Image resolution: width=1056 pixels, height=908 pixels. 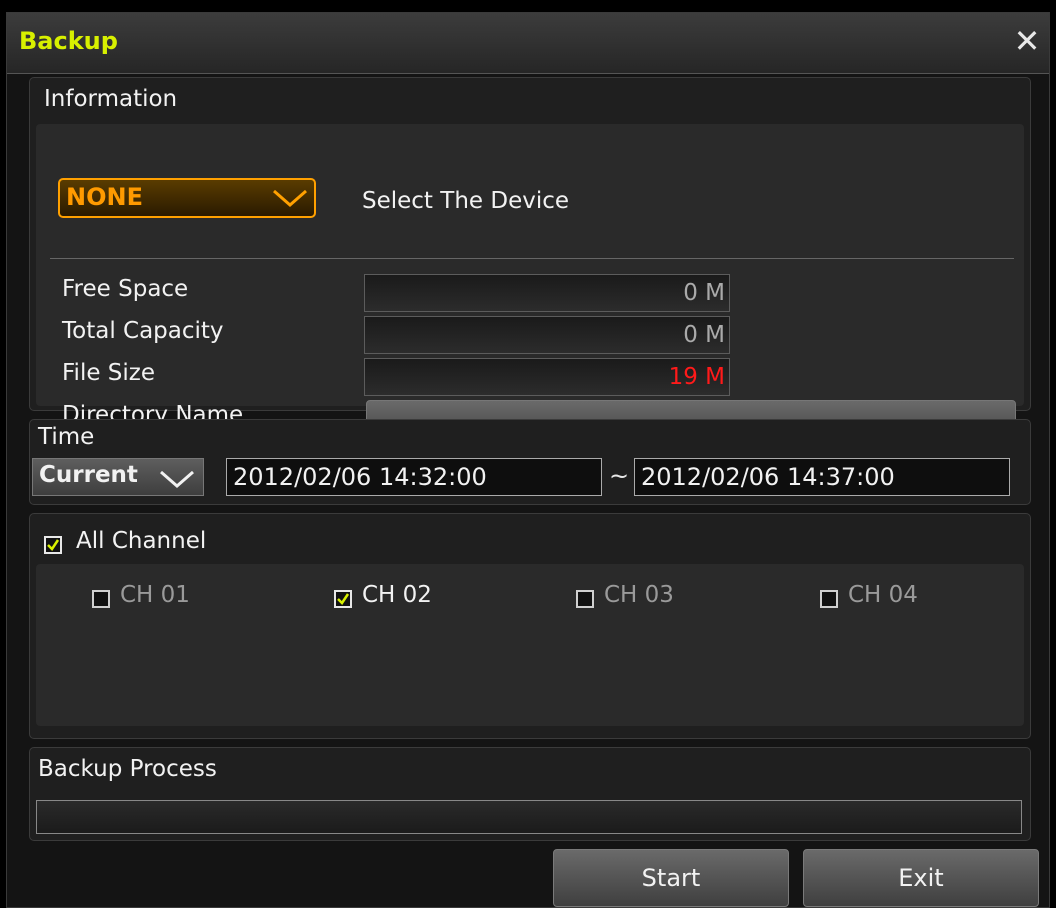 I want to click on ch04-label: CH 04, so click(x=883, y=595).